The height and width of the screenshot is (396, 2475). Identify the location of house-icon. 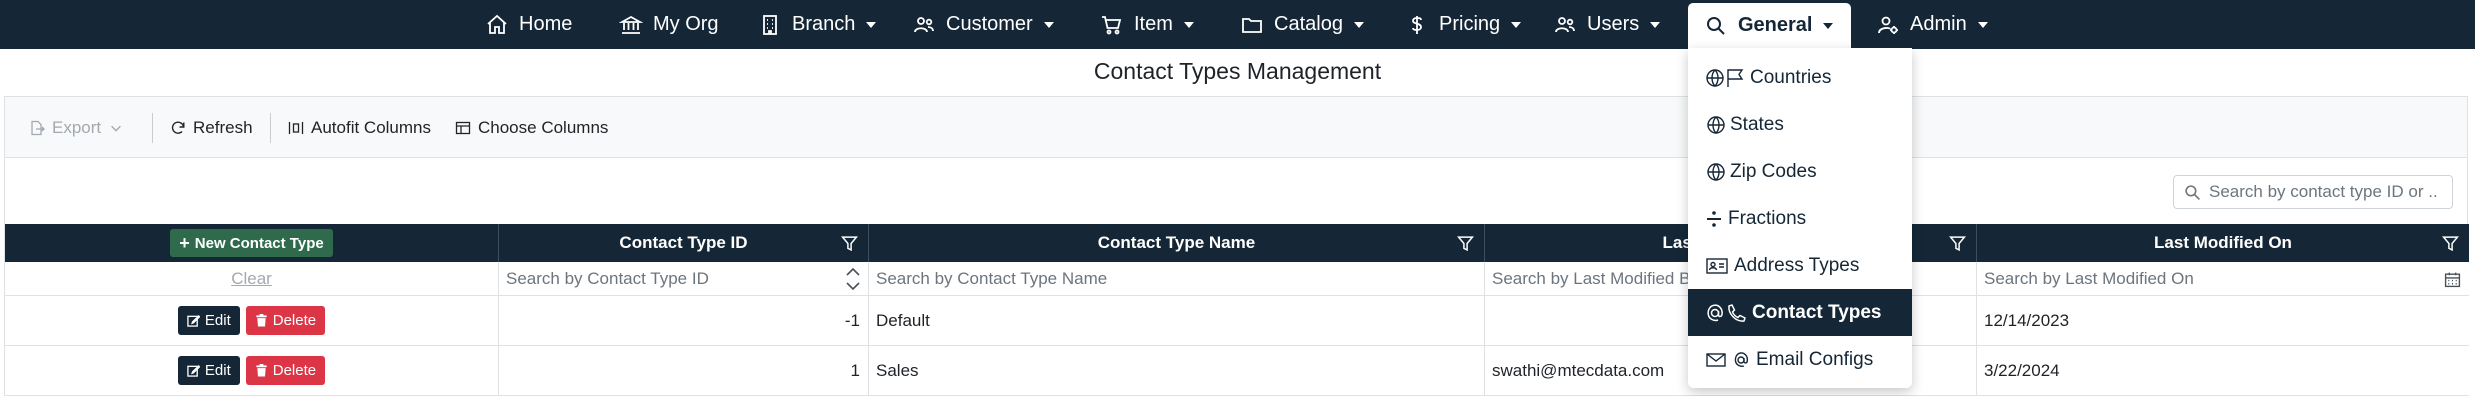
(497, 24).